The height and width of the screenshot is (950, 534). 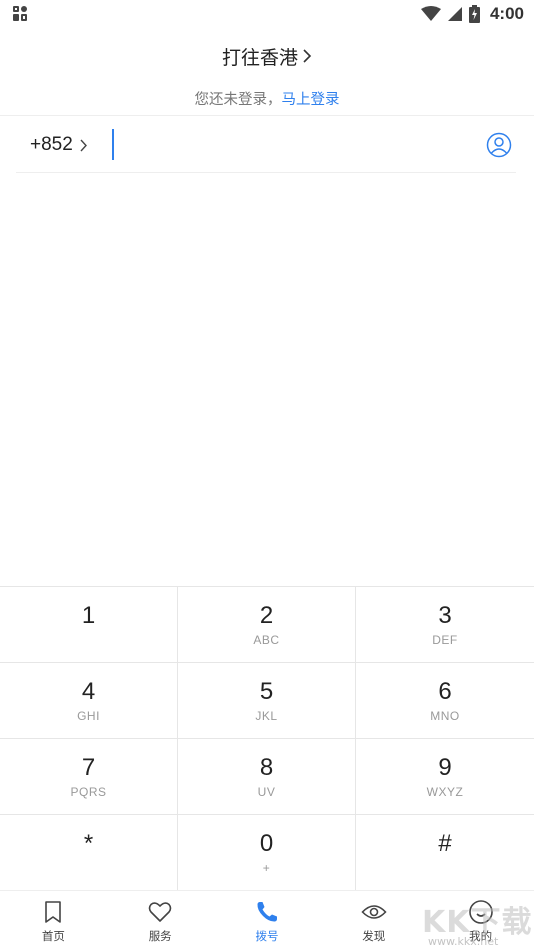 What do you see at coordinates (445, 792) in the screenshot?
I see `key-letters: WXYZ` at bounding box center [445, 792].